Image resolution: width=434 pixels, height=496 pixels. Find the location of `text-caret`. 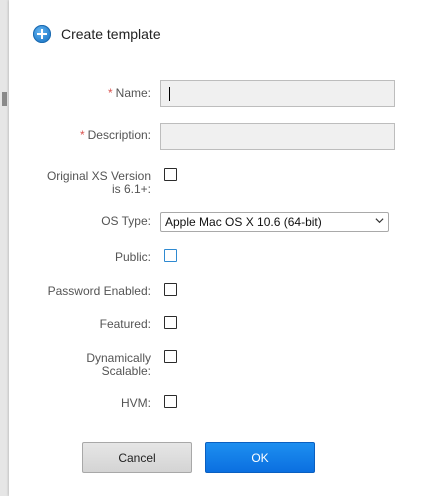

text-caret is located at coordinates (169, 94).